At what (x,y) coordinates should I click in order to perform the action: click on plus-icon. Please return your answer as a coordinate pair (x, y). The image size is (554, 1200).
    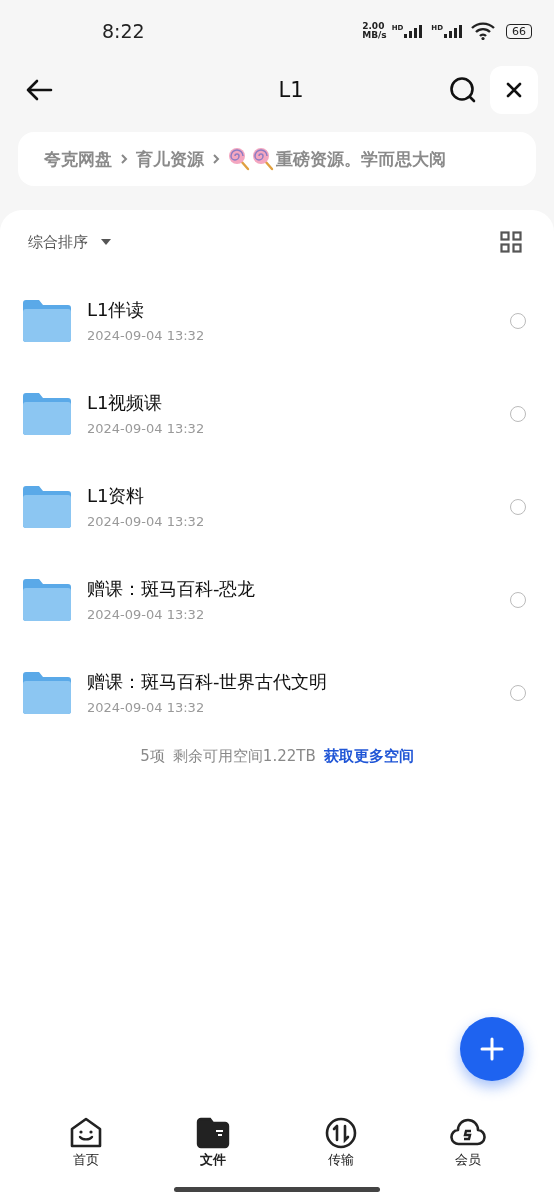
    Looking at the image, I should click on (492, 1049).